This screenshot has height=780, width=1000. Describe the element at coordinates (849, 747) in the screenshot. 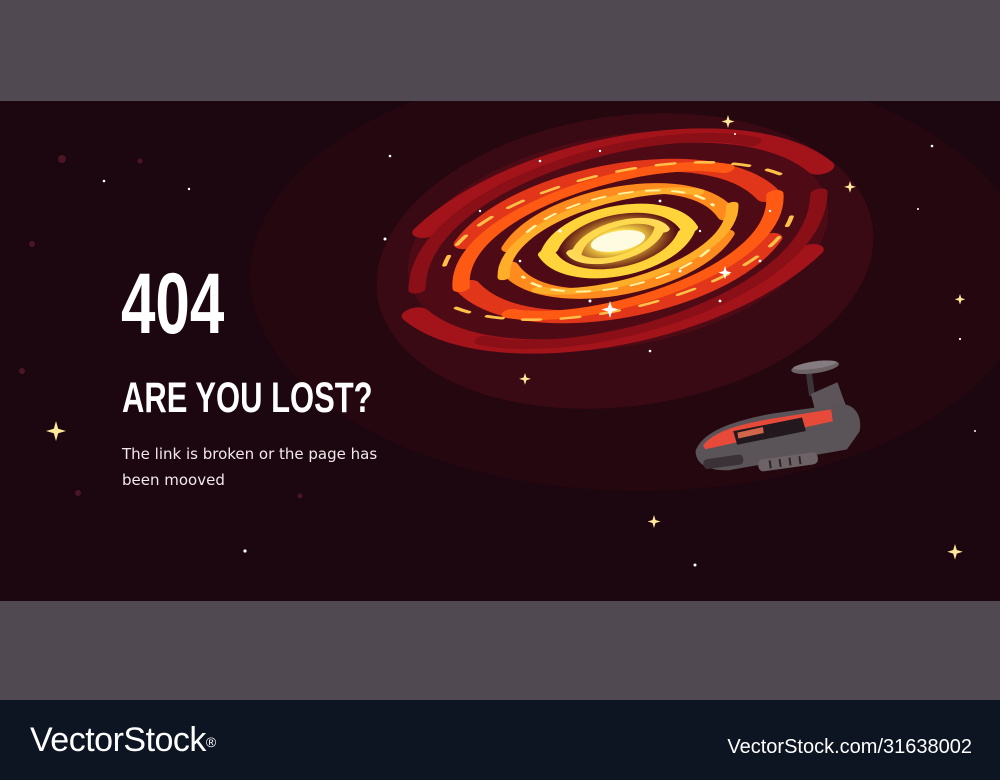

I see `stock-image-id: VectorStock.com/31638002` at that location.